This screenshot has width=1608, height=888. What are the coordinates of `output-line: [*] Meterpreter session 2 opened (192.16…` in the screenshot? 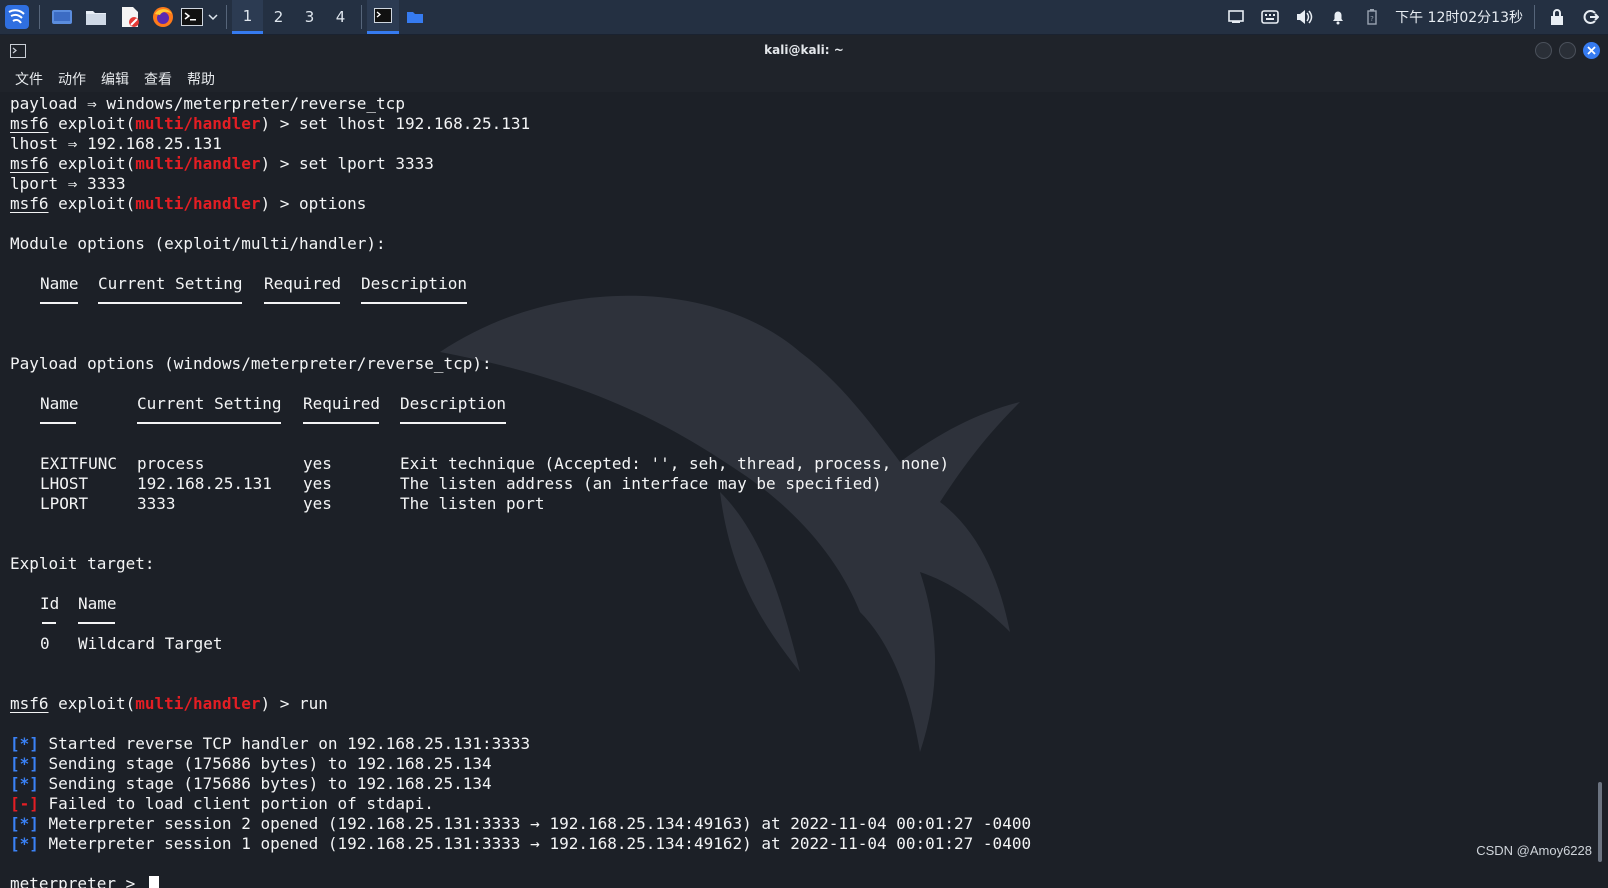 It's located at (520, 824).